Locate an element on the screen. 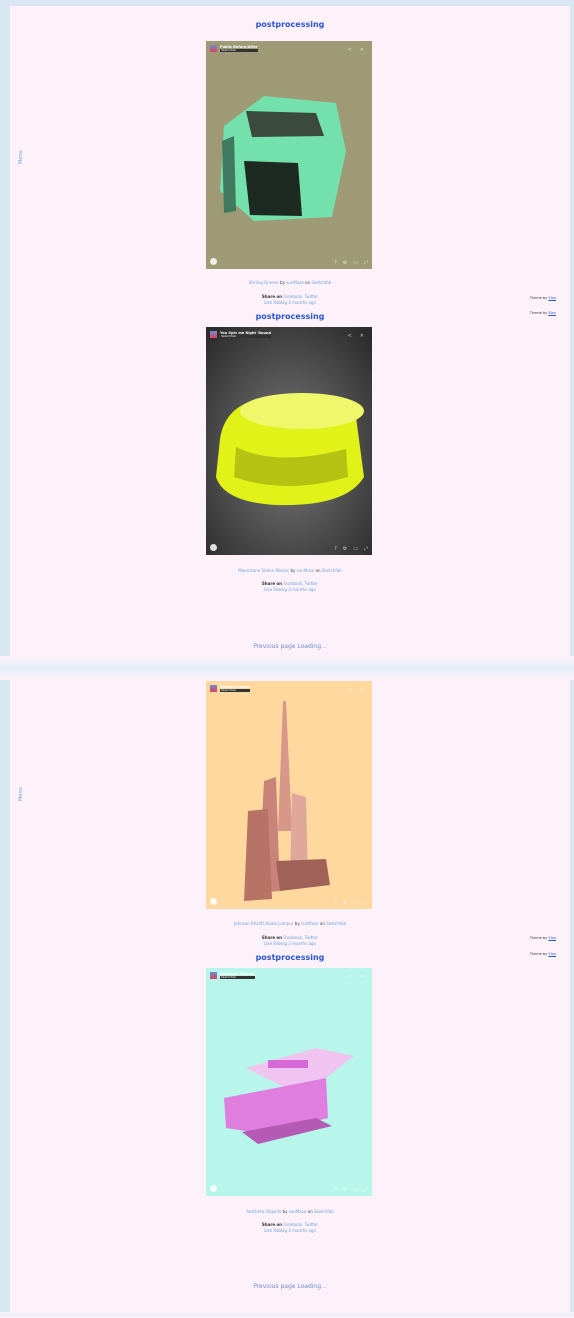 Image resolution: width=574 pixels, height=1318 pixels. model-link: Moonstone Stolen Mosaic is located at coordinates (263, 570).